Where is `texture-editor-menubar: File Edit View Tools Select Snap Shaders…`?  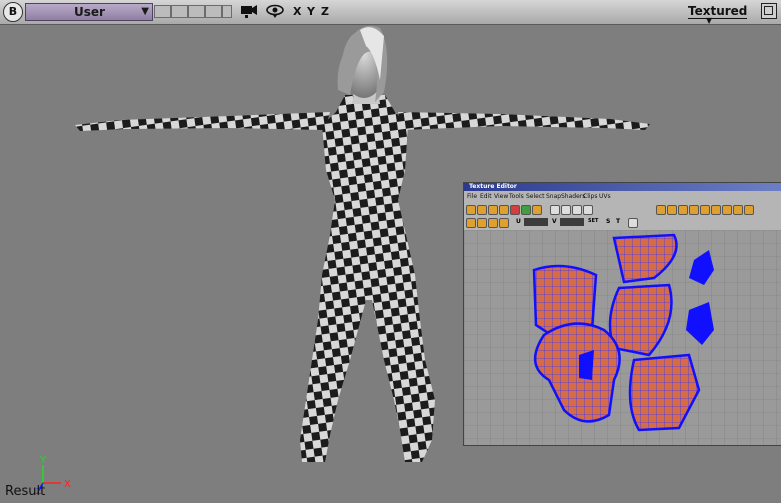
texture-editor-menubar: File Edit View Tools Select Snap Shaders… is located at coordinates (622, 197).